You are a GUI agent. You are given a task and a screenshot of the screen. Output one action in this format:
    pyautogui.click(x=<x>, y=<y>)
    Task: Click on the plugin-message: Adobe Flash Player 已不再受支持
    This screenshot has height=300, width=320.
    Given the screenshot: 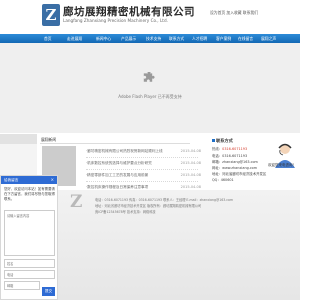 What is the action you would take?
    pyautogui.click(x=150, y=96)
    